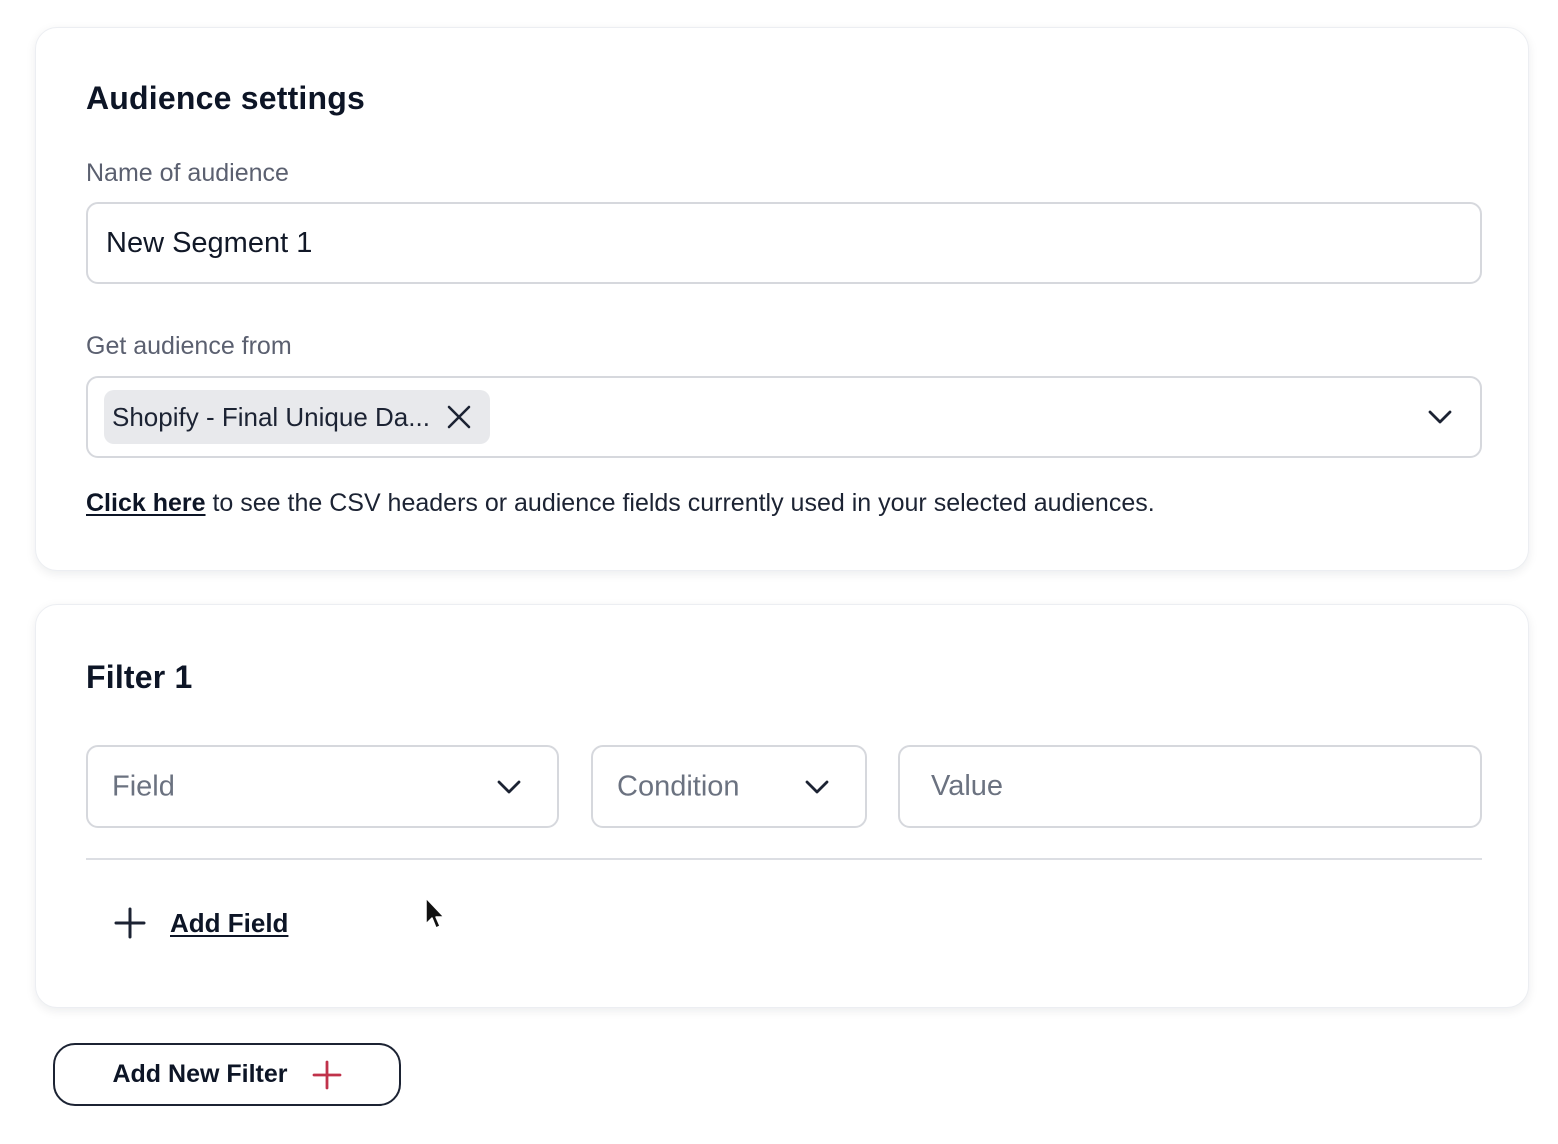  What do you see at coordinates (143, 786) in the screenshot?
I see `filter-field-placeholder: Field` at bounding box center [143, 786].